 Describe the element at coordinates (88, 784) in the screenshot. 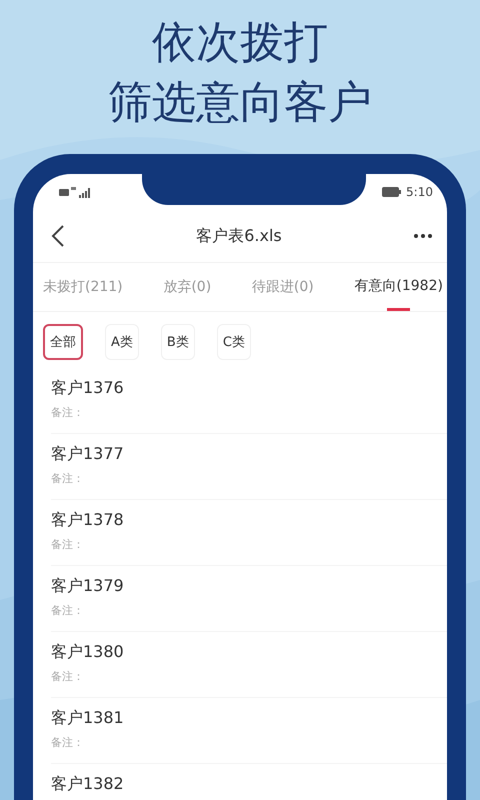

I see `customer-name: 客户1382` at that location.